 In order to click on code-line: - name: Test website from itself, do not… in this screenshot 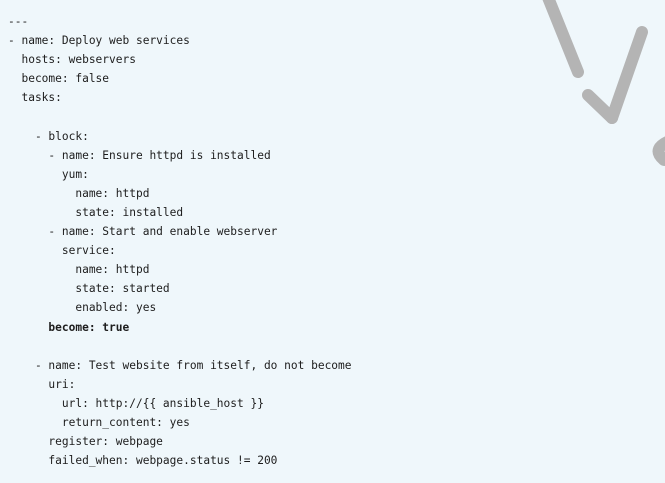, I will do `click(180, 365)`.